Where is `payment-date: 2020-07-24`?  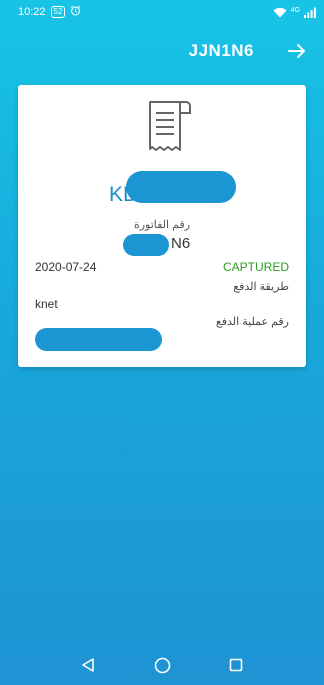 payment-date: 2020-07-24 is located at coordinates (66, 267).